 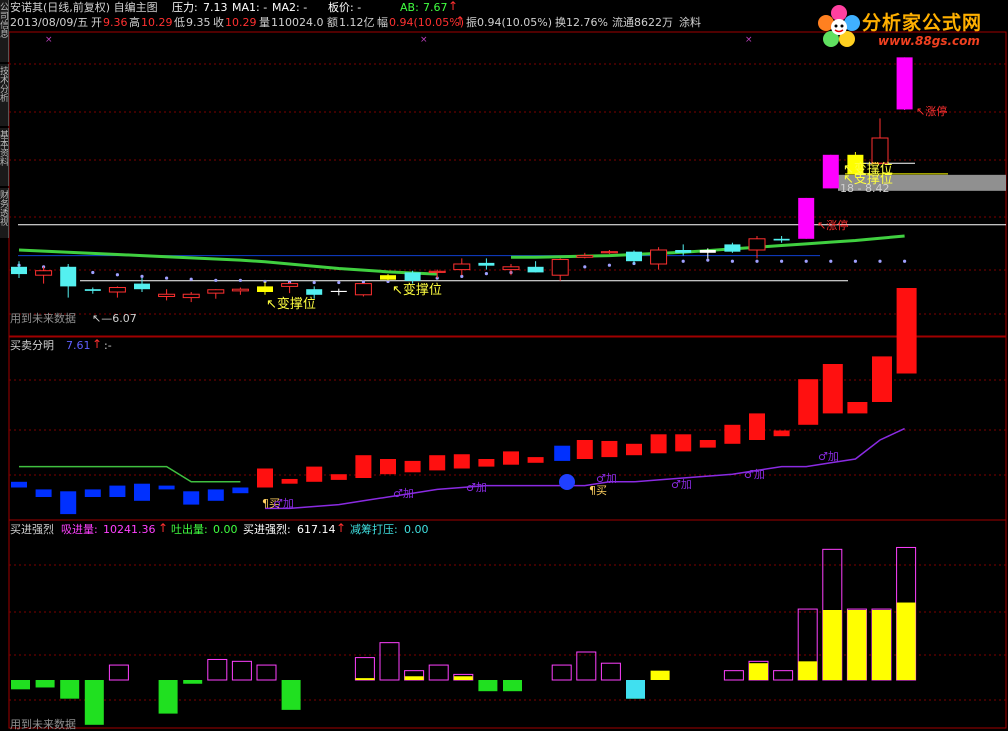 I want to click on ab-value: 7.67, so click(x=435, y=7).